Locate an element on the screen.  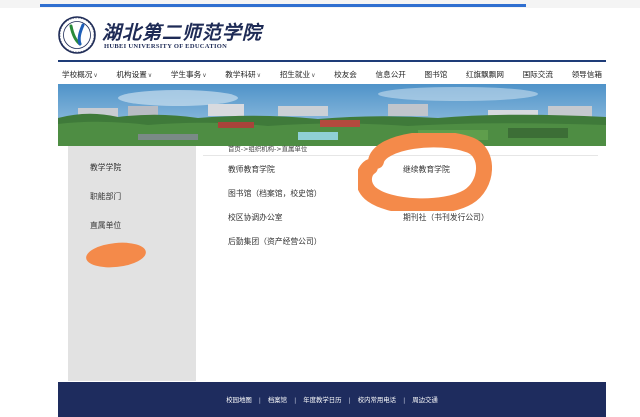
nav-item-school-overview: 学校概况∨ is located at coordinates (80, 74).